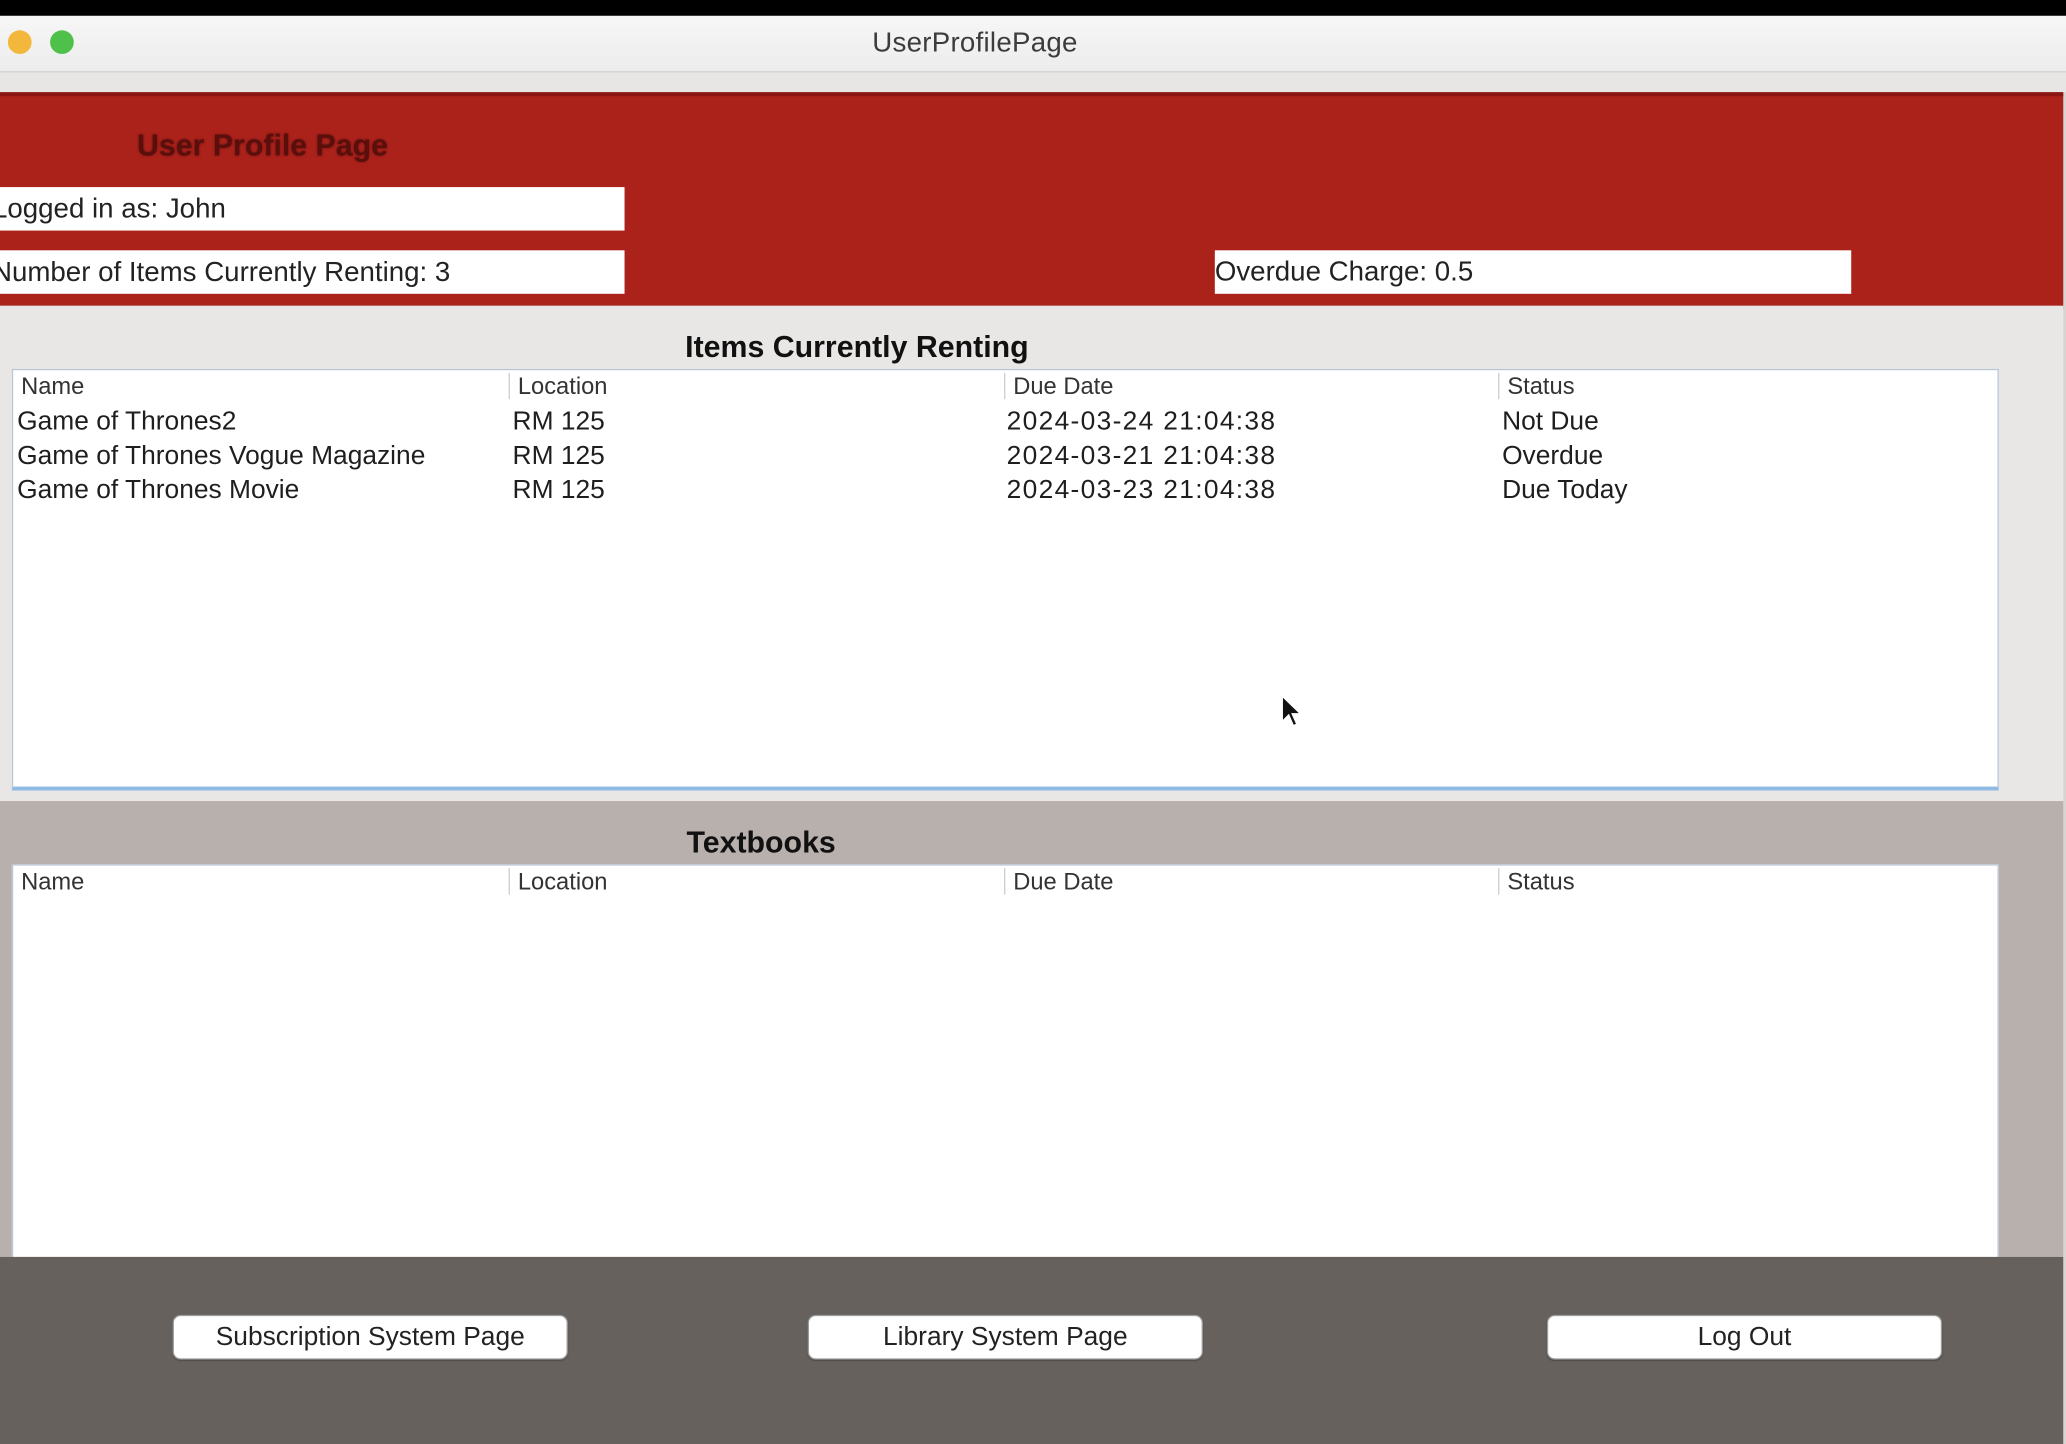 This screenshot has height=1444, width=2066. What do you see at coordinates (761, 842) in the screenshot?
I see `textbooks-title: Textbooks` at bounding box center [761, 842].